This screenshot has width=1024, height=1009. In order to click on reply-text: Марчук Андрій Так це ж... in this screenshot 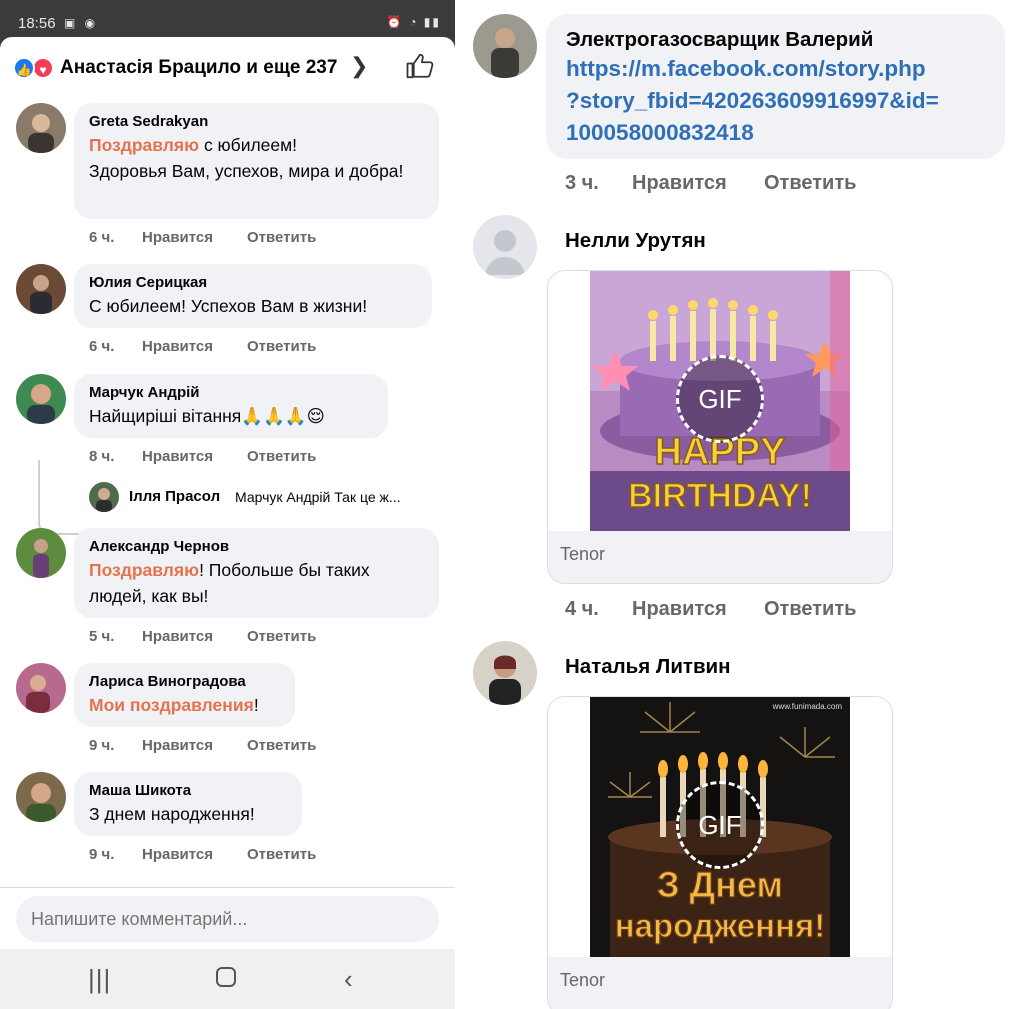, I will do `click(318, 497)`.